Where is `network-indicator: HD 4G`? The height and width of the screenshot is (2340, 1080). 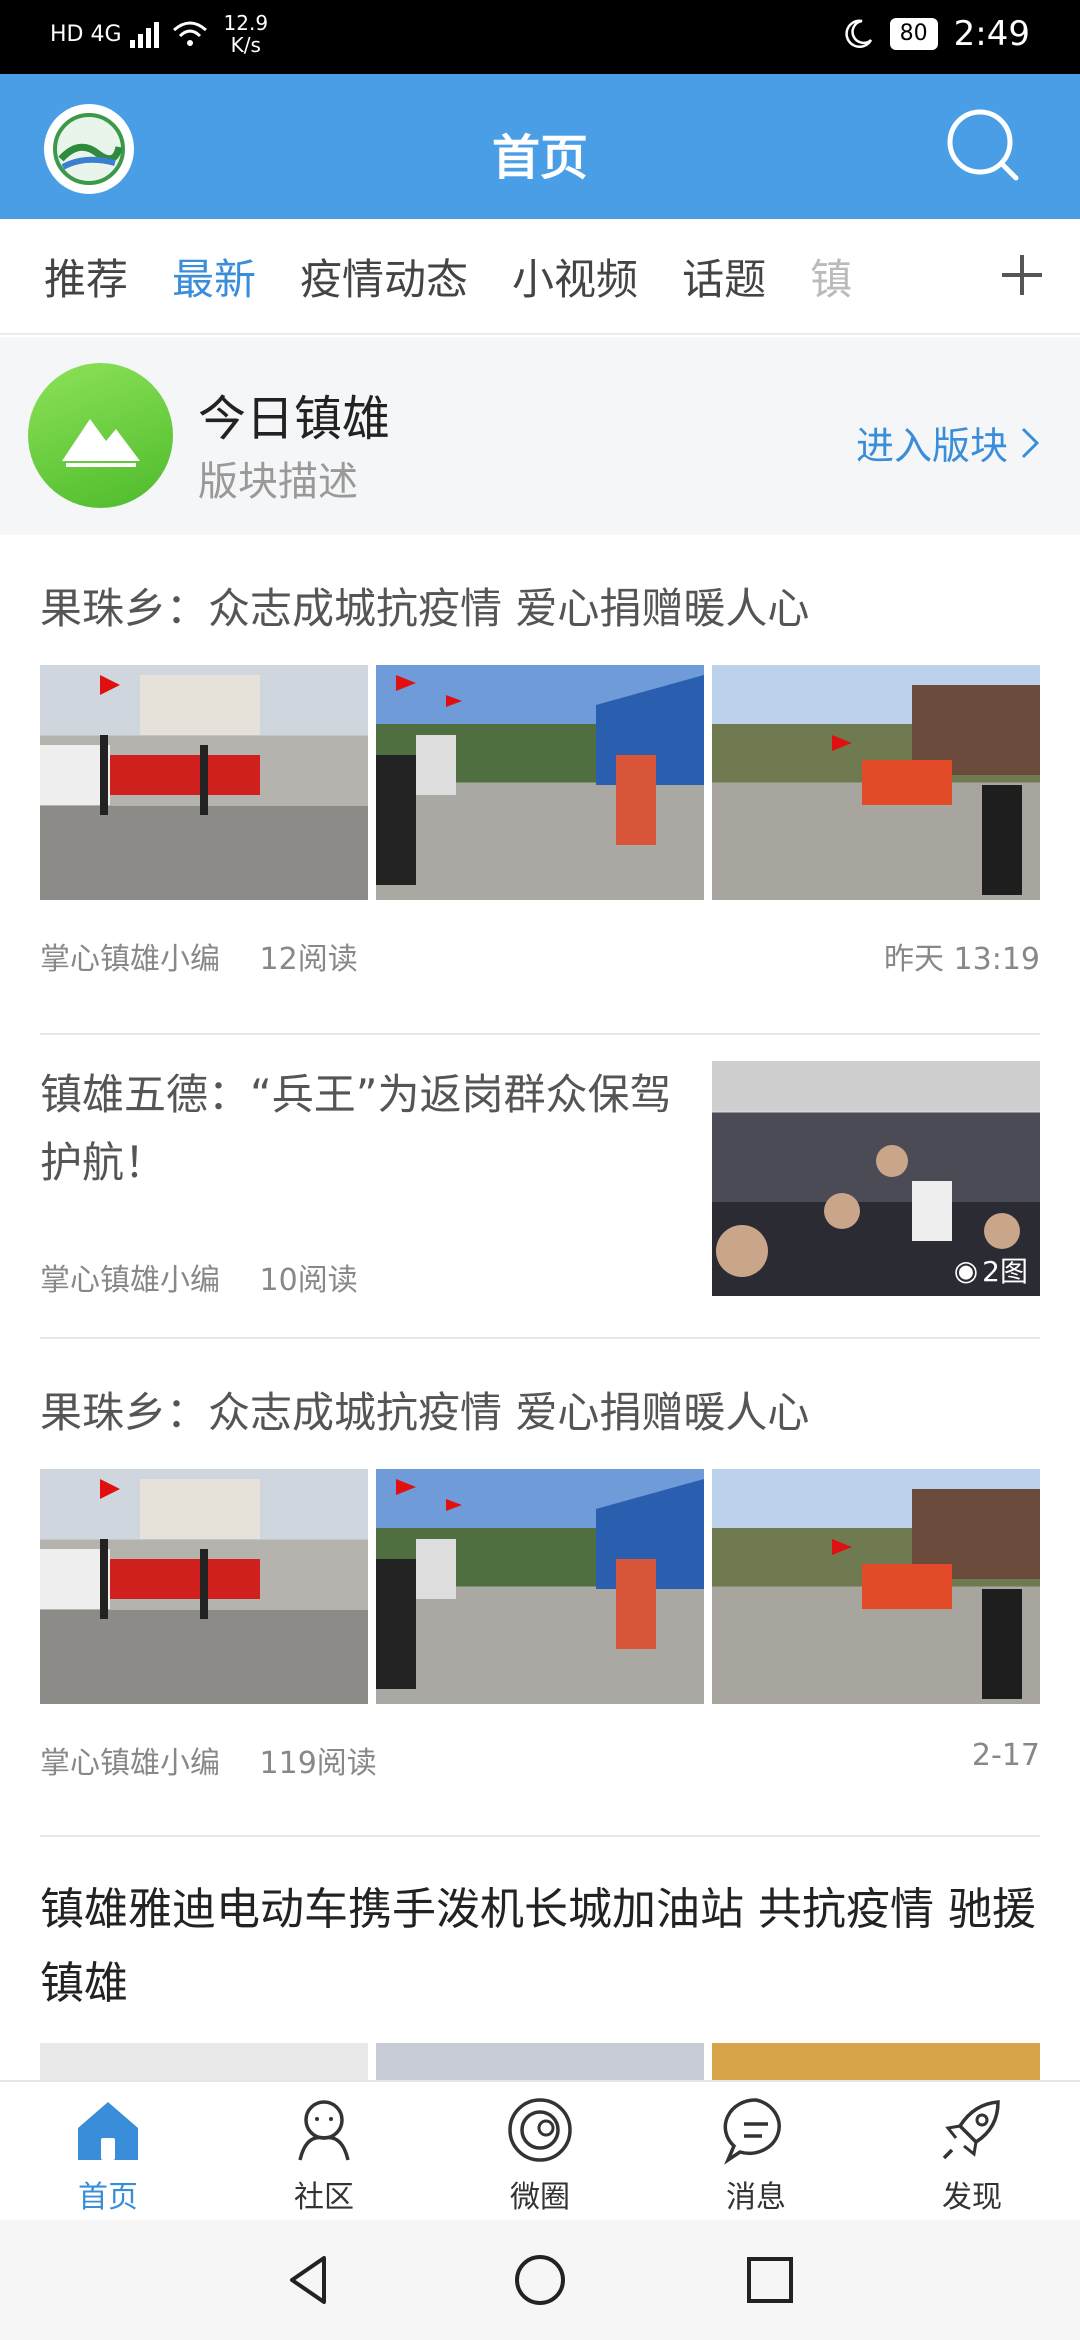
network-indicator: HD 4G is located at coordinates (86, 34).